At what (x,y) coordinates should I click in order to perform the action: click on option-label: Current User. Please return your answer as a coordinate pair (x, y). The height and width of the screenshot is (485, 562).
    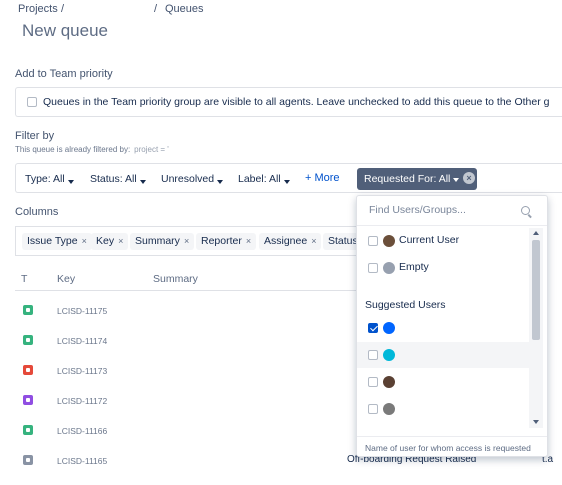
    Looking at the image, I should click on (429, 240).